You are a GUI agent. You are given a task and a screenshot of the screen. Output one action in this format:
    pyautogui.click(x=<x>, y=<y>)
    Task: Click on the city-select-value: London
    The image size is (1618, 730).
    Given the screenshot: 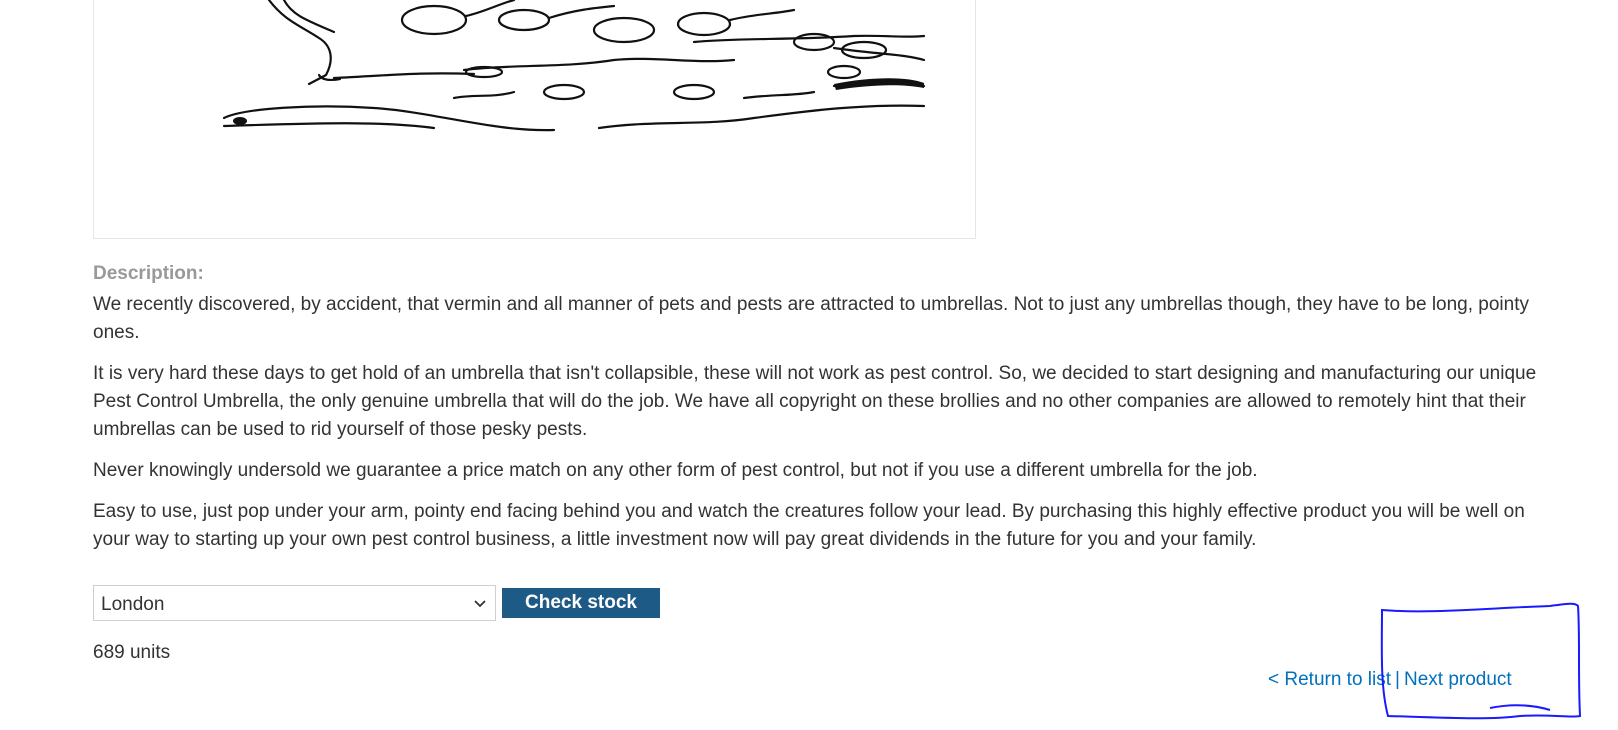 What is the action you would take?
    pyautogui.click(x=133, y=604)
    